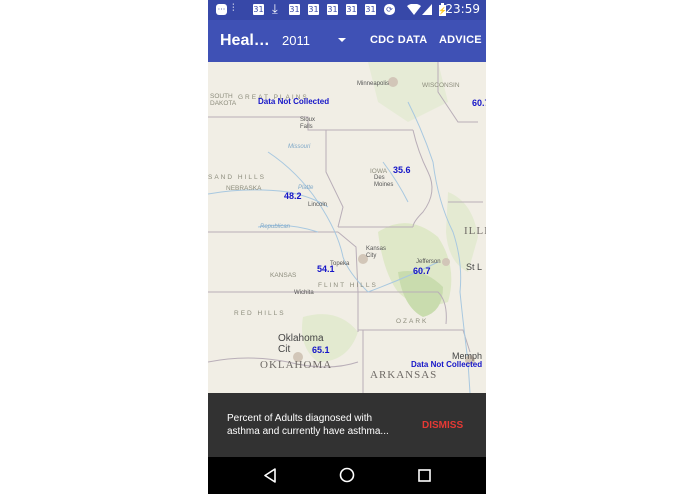  I want to click on navigation-bar, so click(347, 475).